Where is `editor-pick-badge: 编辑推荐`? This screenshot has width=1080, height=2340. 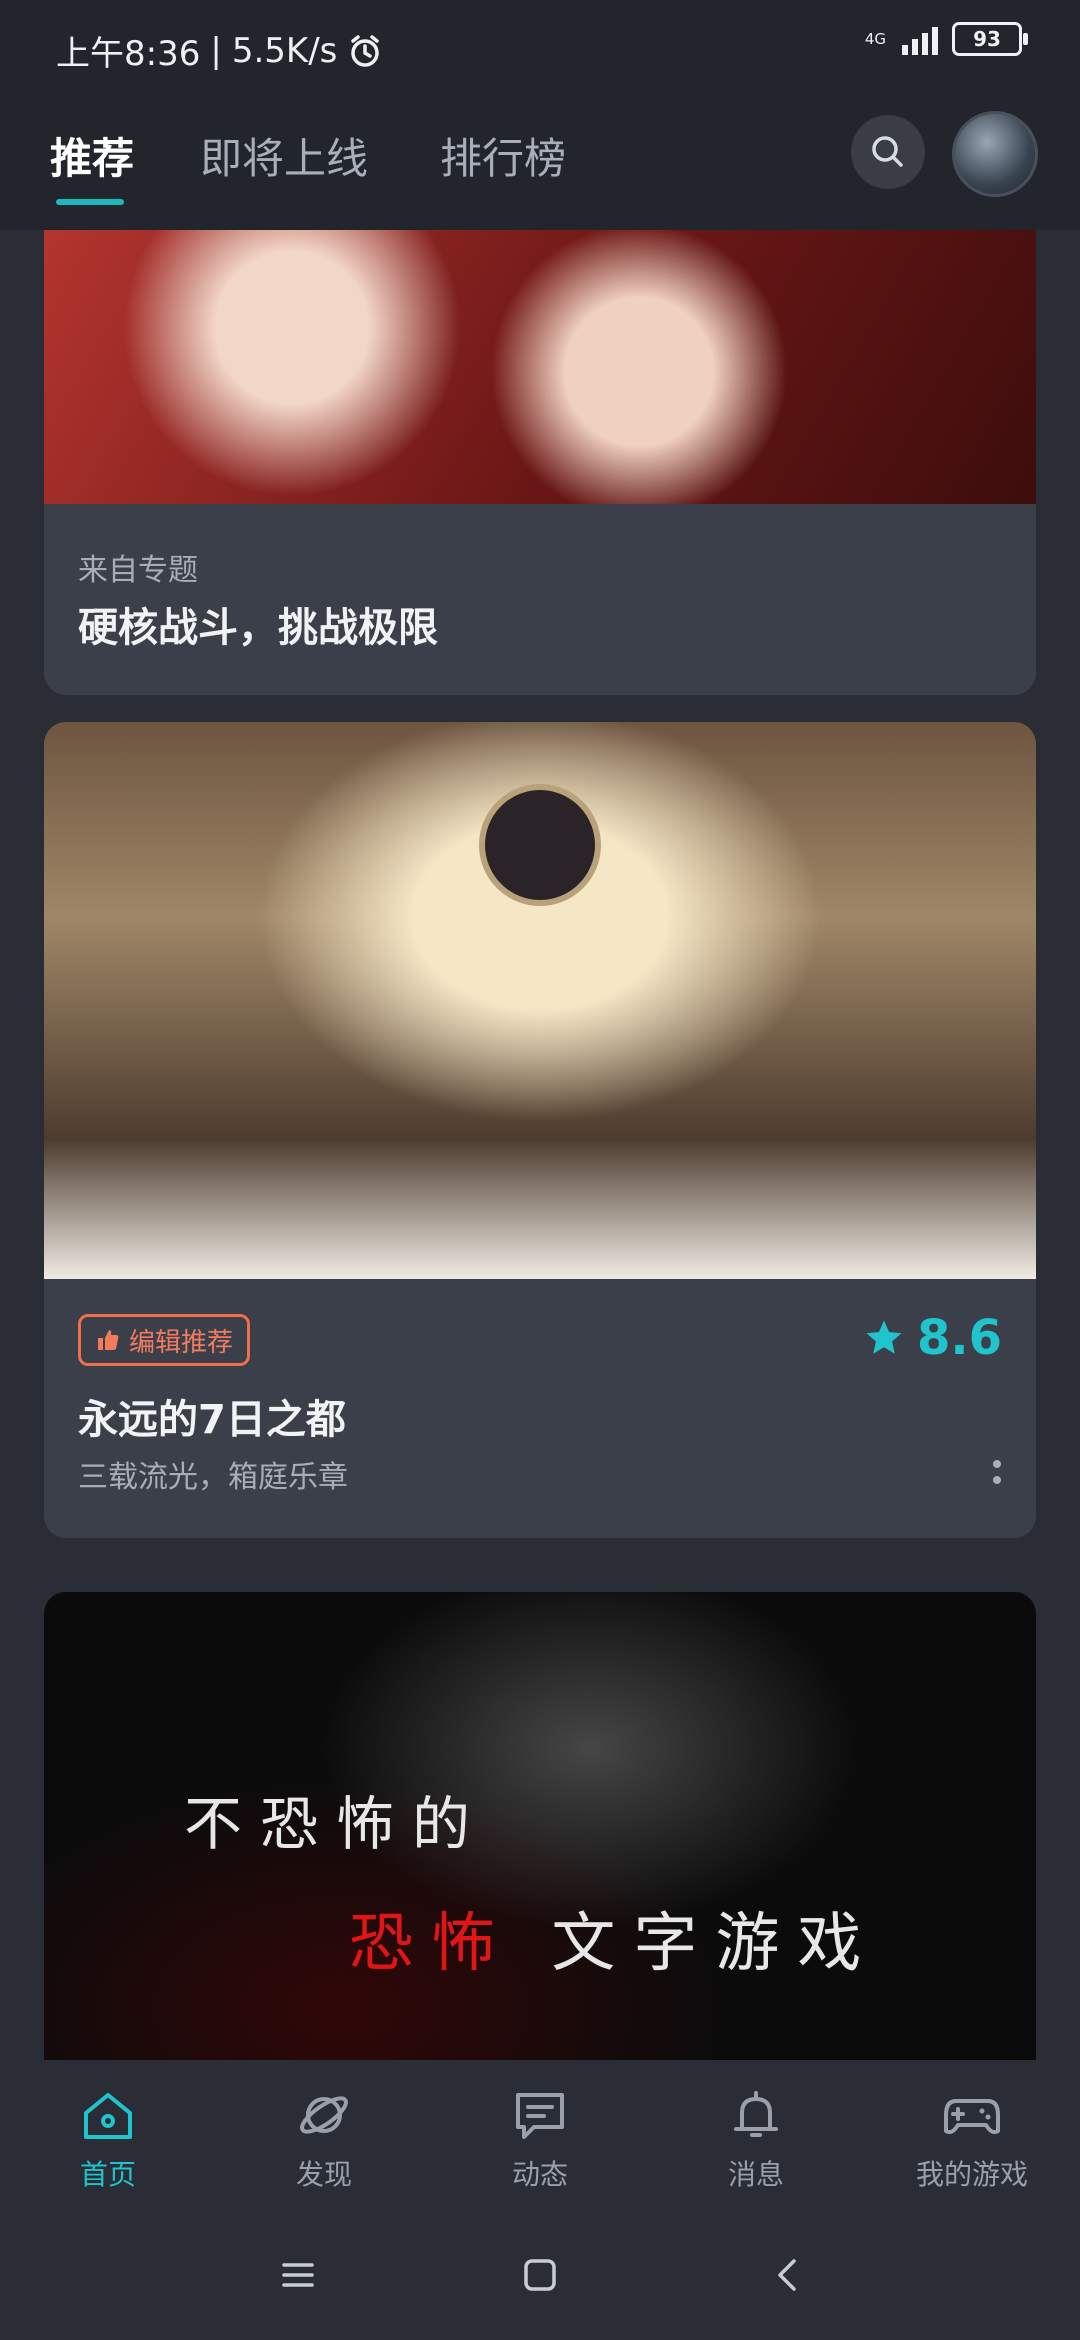 editor-pick-badge: 编辑推荐 is located at coordinates (164, 1340).